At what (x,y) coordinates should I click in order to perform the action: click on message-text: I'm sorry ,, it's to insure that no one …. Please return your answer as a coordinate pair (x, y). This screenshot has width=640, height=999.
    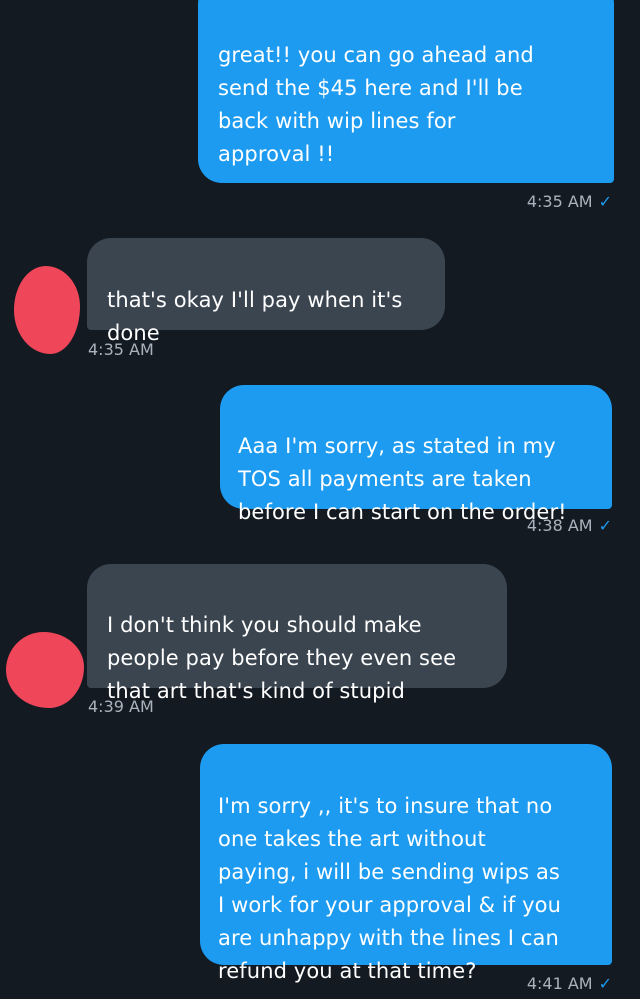
    Looking at the image, I should click on (390, 888).